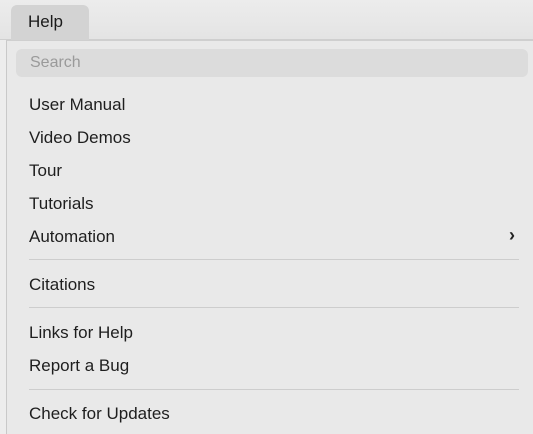 The width and height of the screenshot is (533, 434). I want to click on menu-item-report-a-bug: Report a Bug, so click(79, 365).